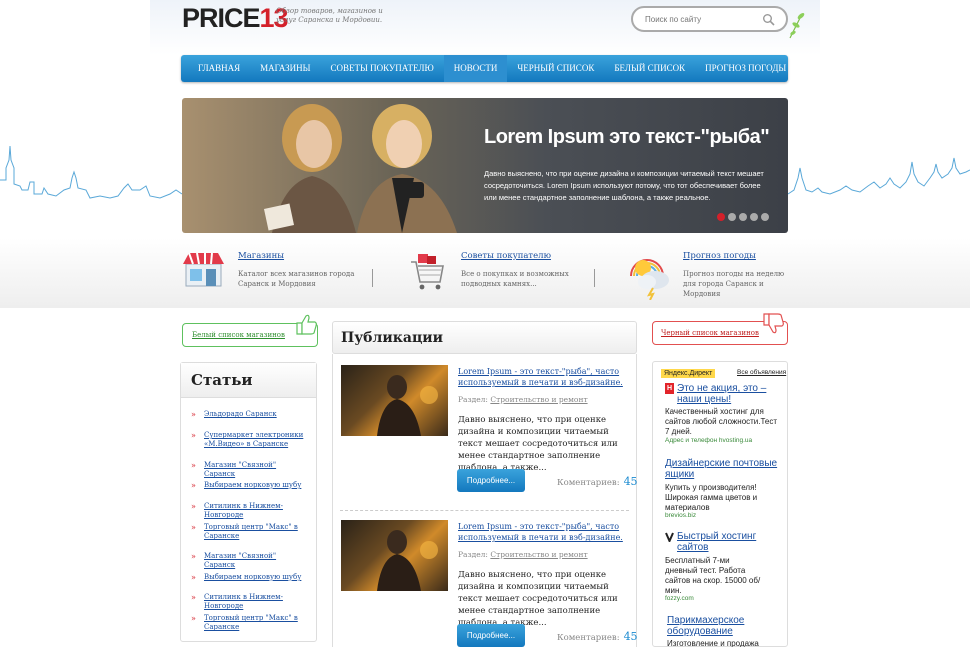 This screenshot has height=647, width=970. I want to click on direct-label: Яндекс.Директ, so click(688, 373).